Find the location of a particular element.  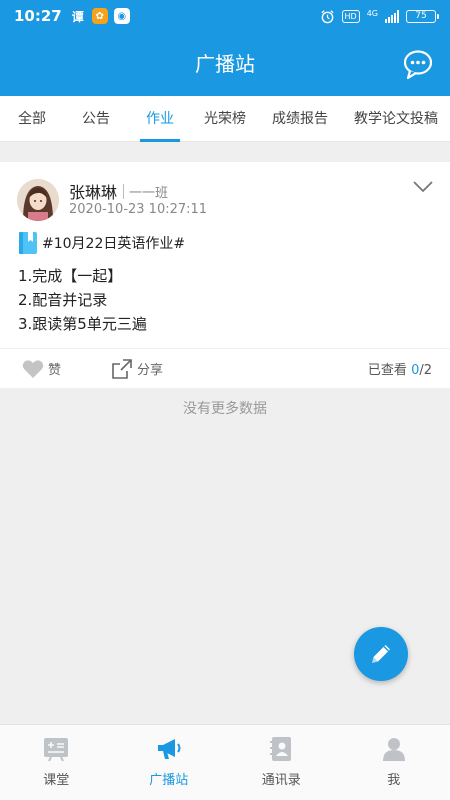

app-notification-icon-blue: ◉ is located at coordinates (121, 16).